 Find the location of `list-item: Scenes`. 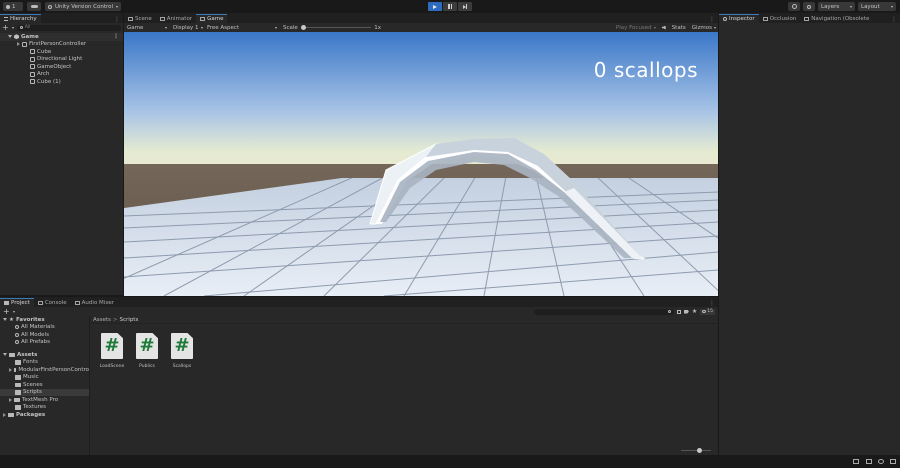

list-item: Scenes is located at coordinates (44, 385).